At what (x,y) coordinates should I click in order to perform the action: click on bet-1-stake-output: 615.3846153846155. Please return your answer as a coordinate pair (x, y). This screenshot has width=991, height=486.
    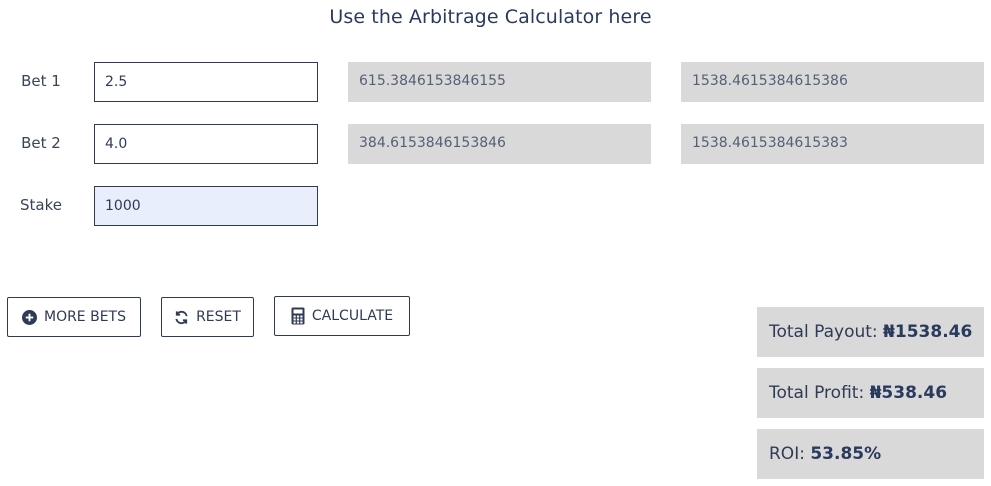
    Looking at the image, I should click on (499, 82).